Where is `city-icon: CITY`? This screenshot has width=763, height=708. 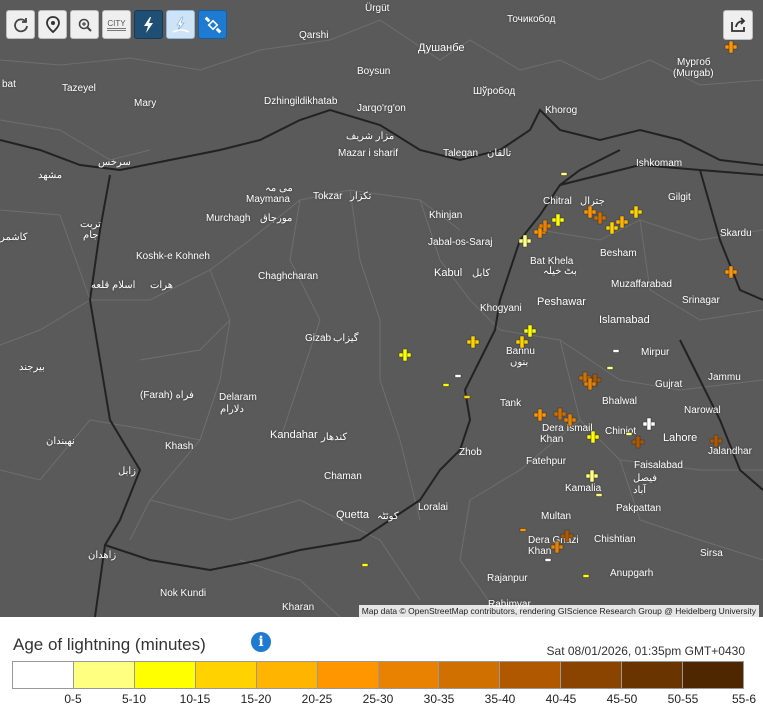
city-icon: CITY is located at coordinates (116, 25).